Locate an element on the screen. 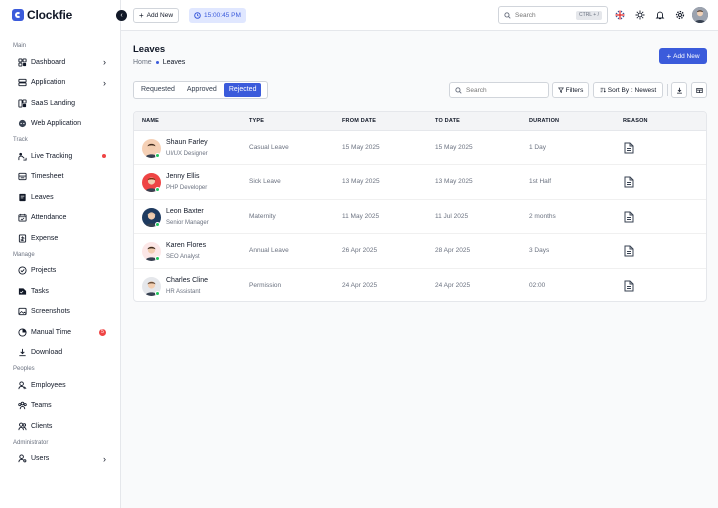 This screenshot has width=718, height=508. saas-icon is located at coordinates (22, 103).